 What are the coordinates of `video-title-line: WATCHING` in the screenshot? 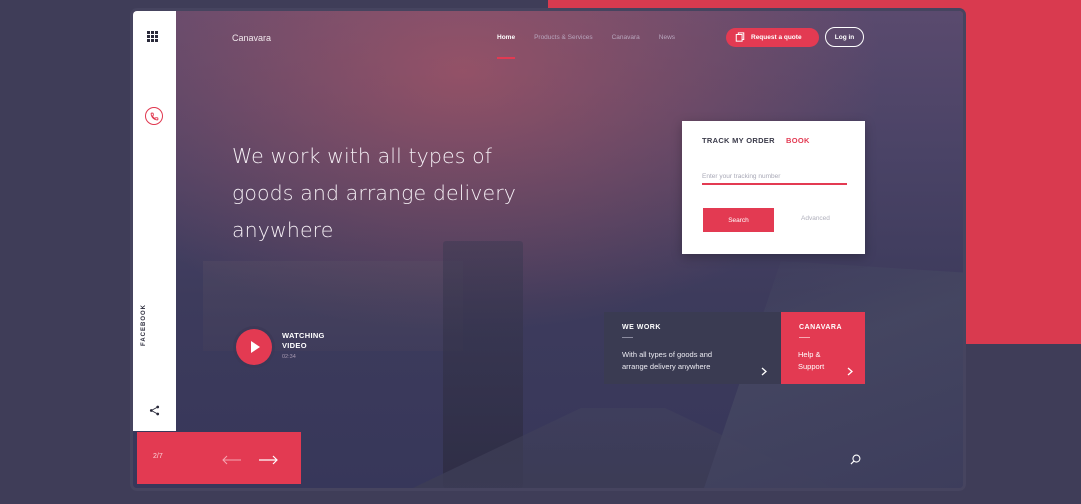 It's located at (303, 335).